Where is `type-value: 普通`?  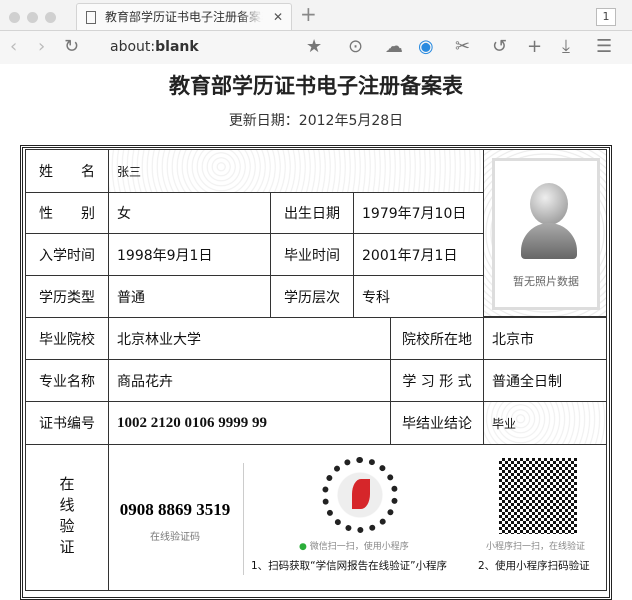 type-value: 普通 is located at coordinates (189, 296).